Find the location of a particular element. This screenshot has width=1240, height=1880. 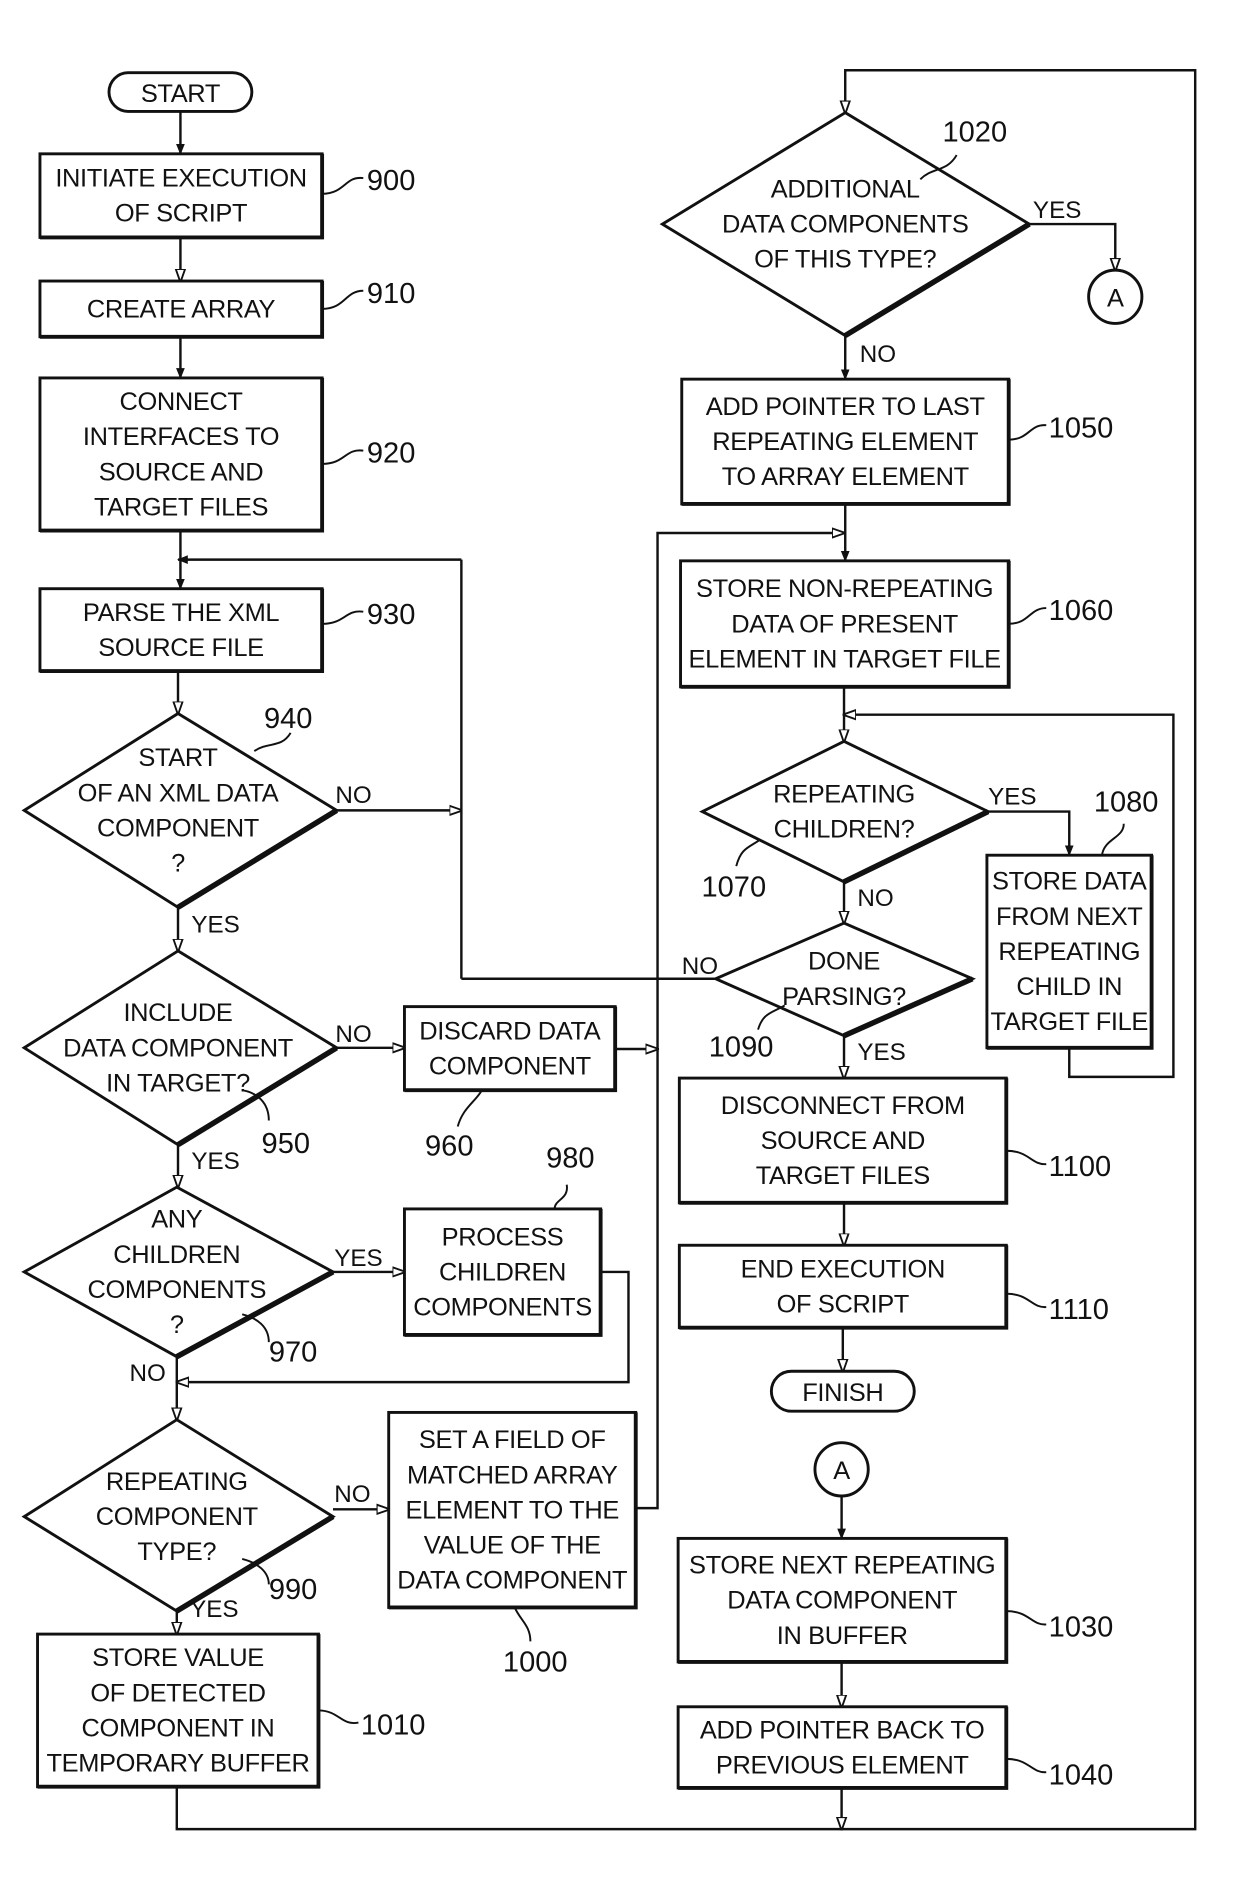

node-text-line: DATA OF PRESENT is located at coordinates (844, 624).